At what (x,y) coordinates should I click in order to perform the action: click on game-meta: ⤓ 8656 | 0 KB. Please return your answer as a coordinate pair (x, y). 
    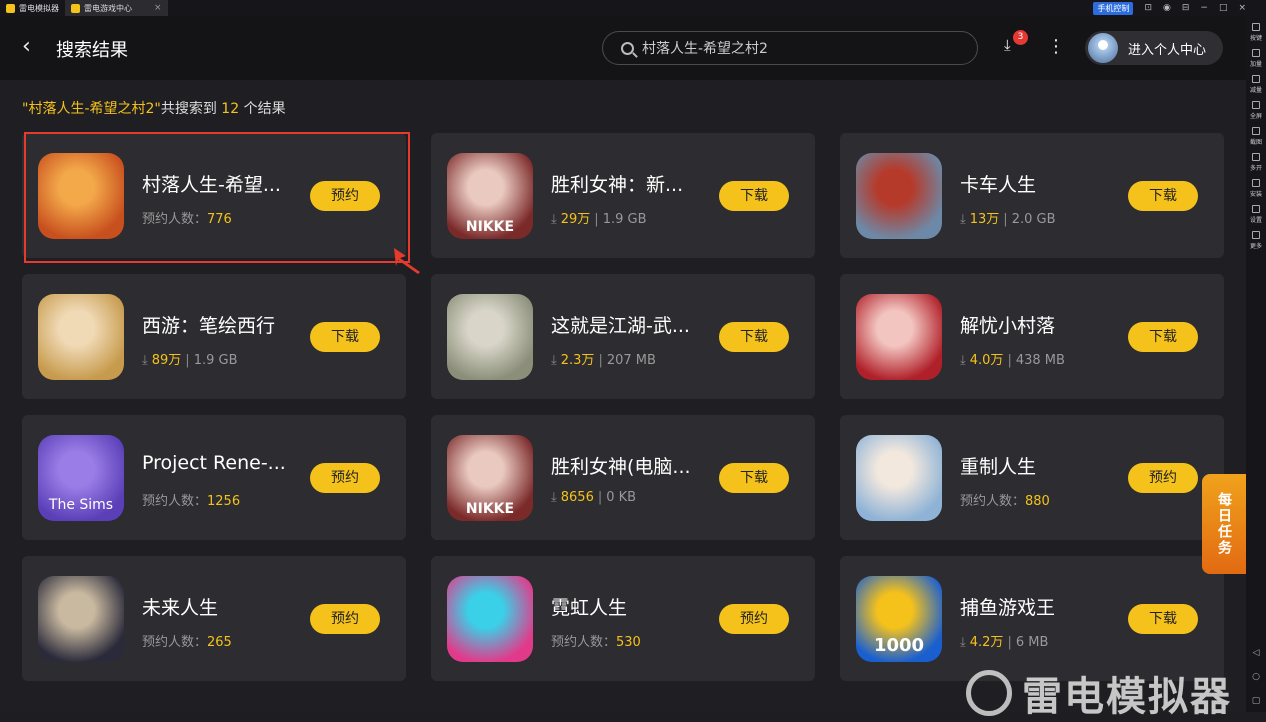
    Looking at the image, I should click on (593, 497).